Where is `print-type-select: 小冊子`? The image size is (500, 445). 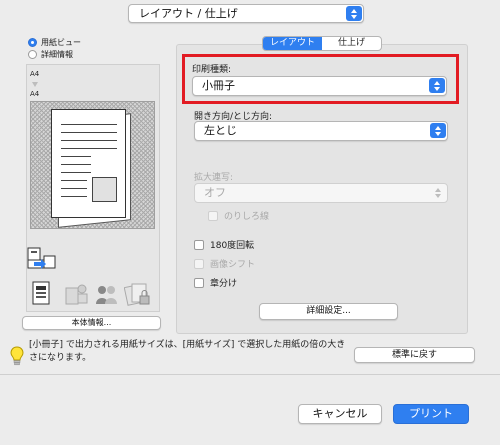 print-type-select: 小冊子 is located at coordinates (319, 86).